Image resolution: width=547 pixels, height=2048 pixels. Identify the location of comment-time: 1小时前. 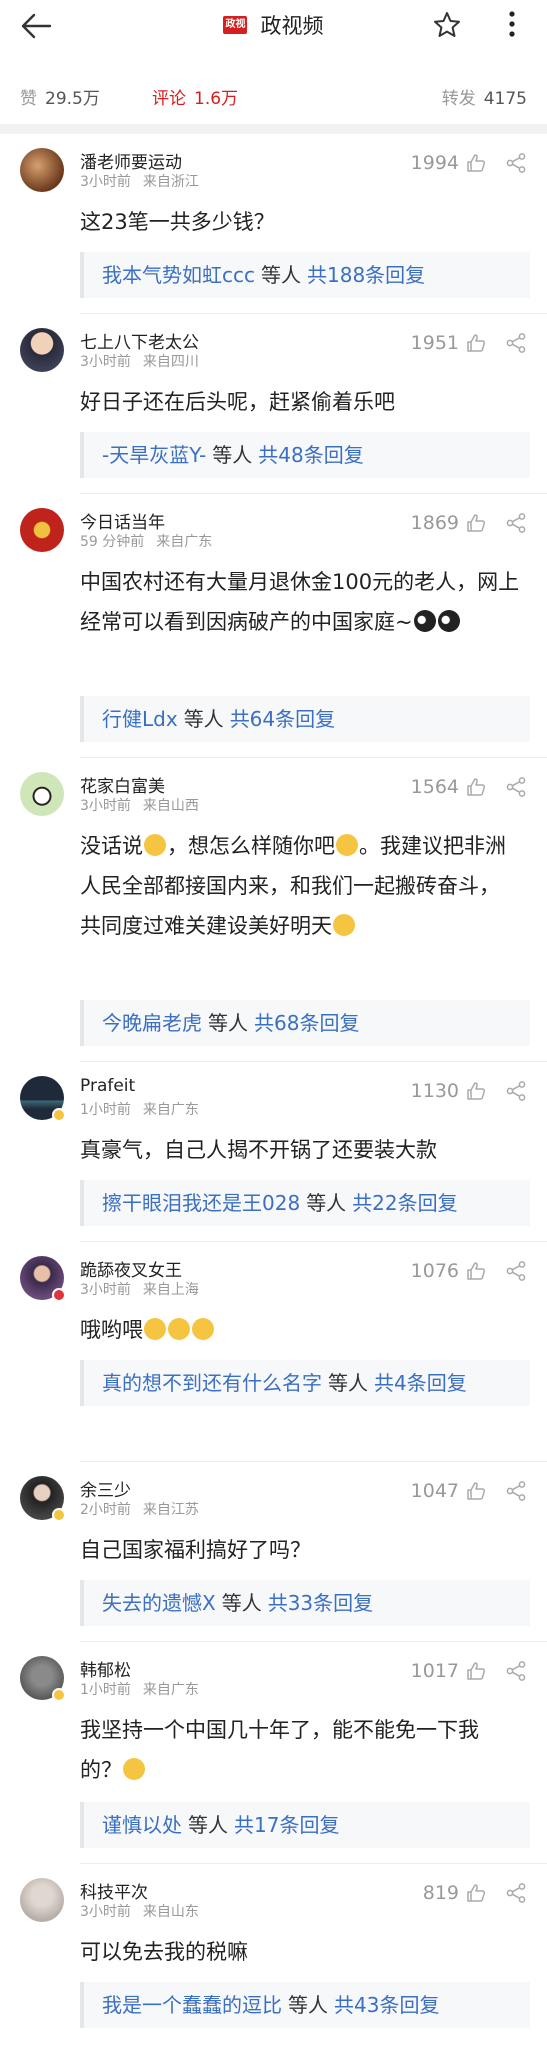
(105, 1690).